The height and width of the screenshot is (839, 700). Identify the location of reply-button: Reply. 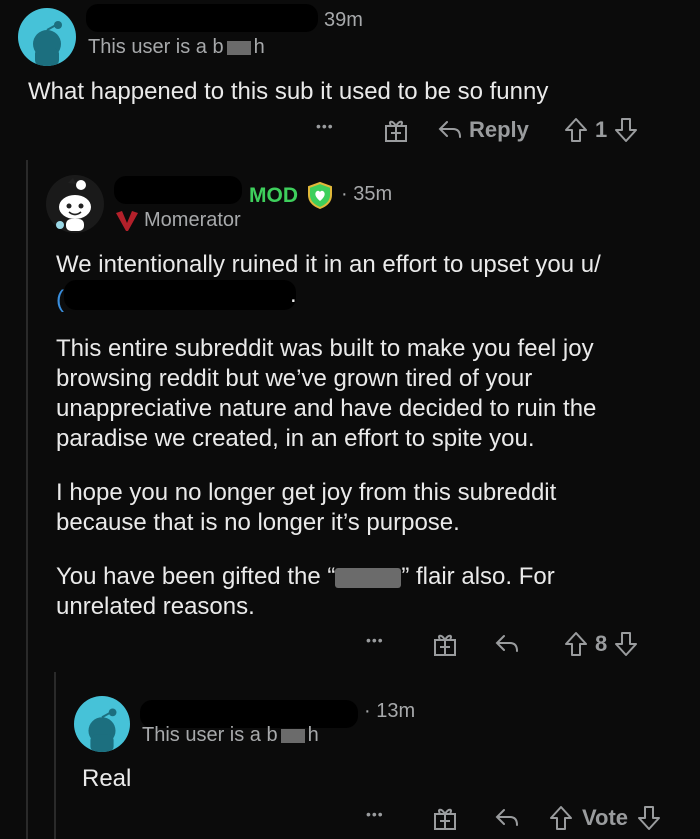
(483, 130).